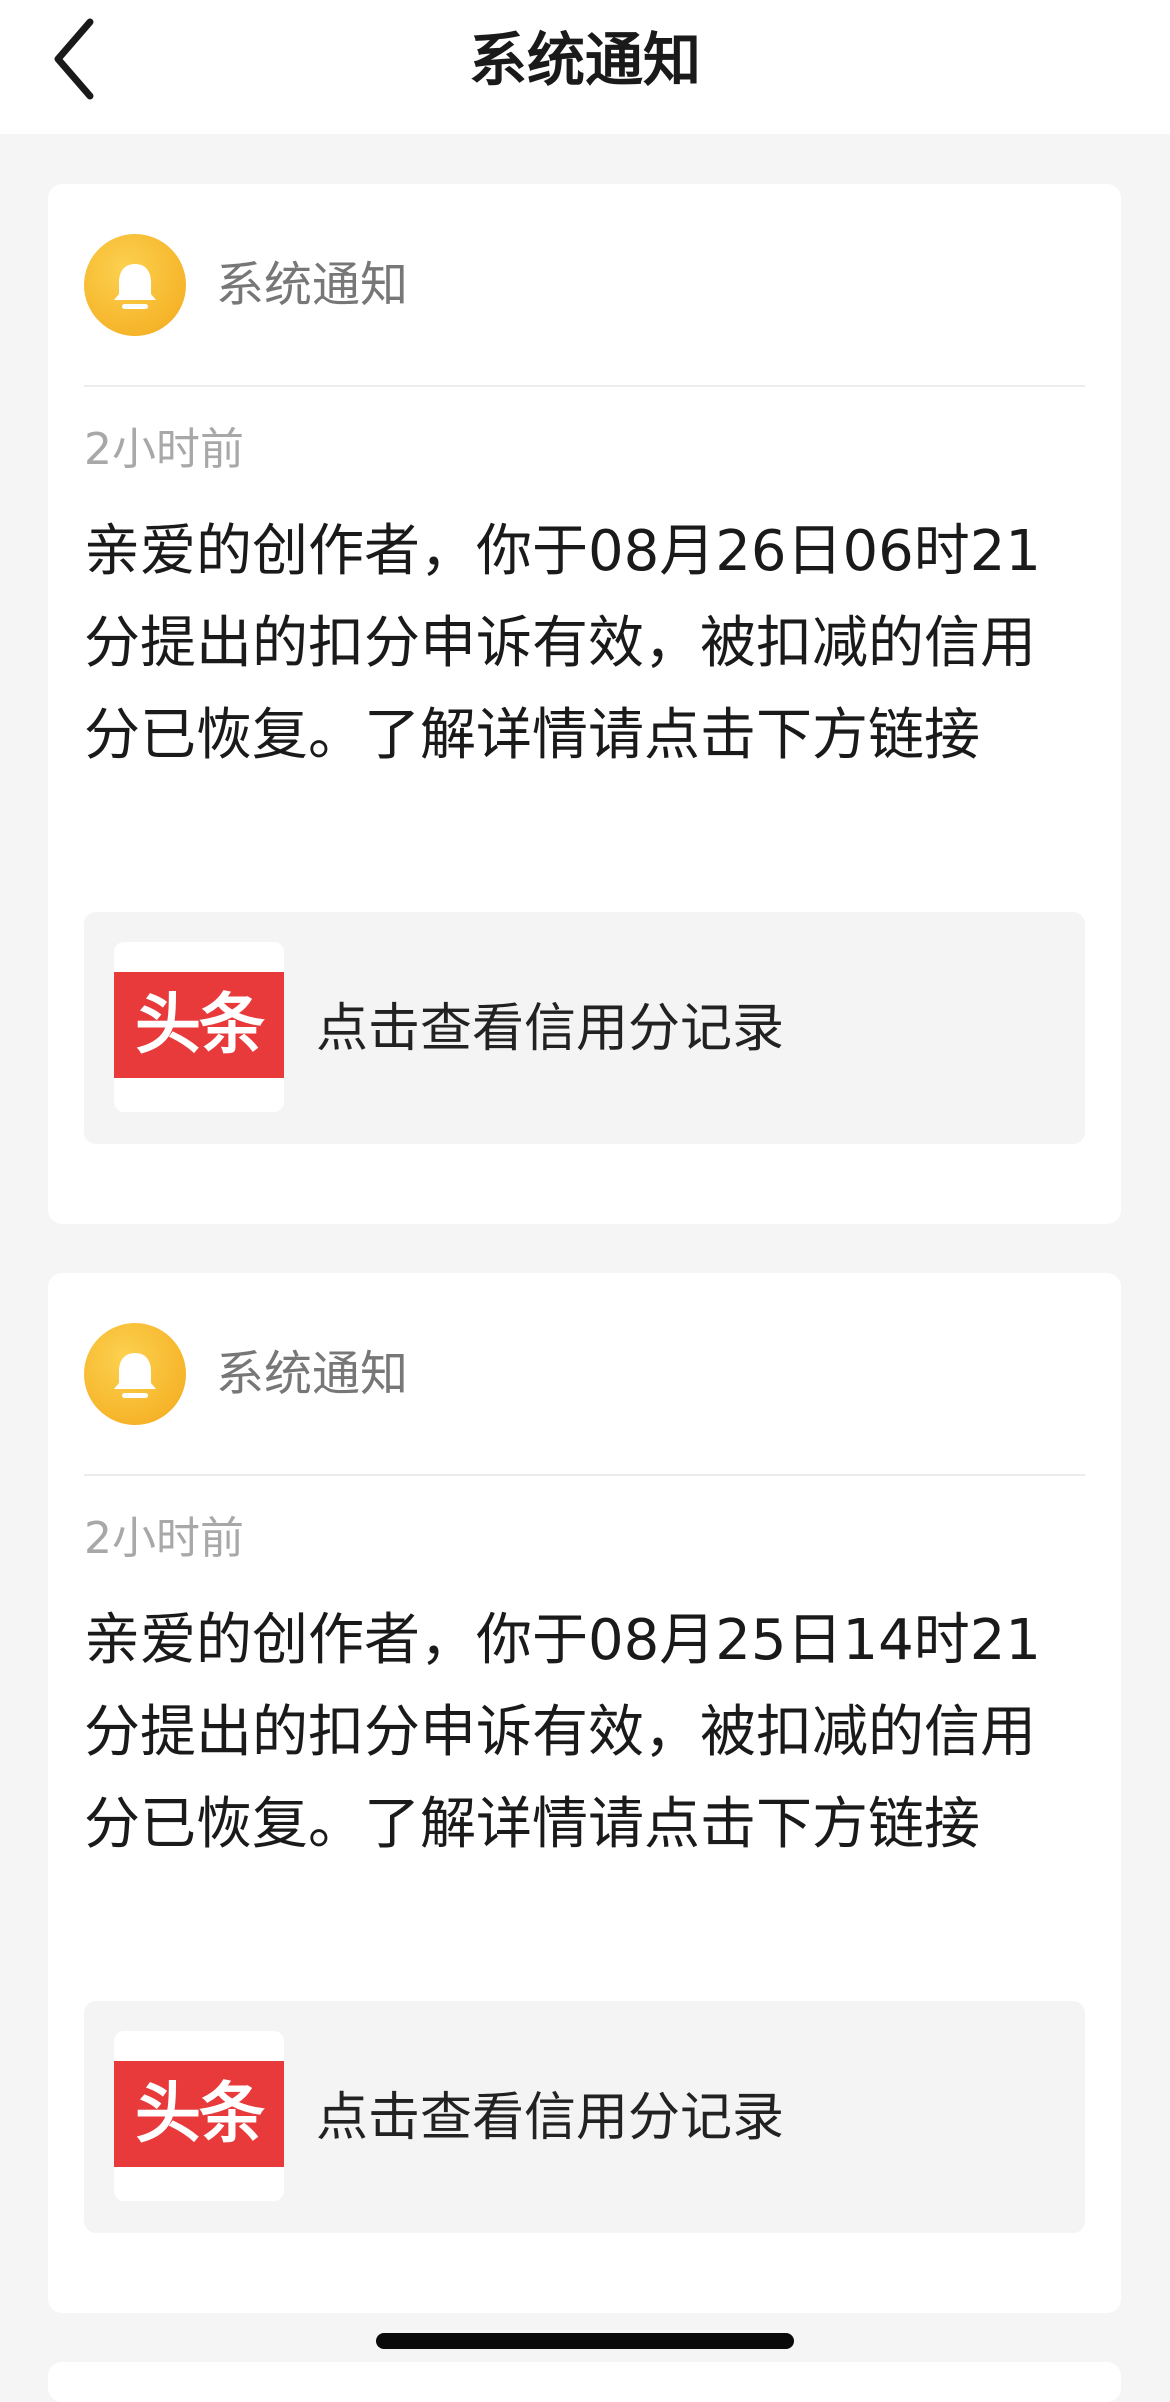  I want to click on page-title: 系统通知, so click(584, 60).